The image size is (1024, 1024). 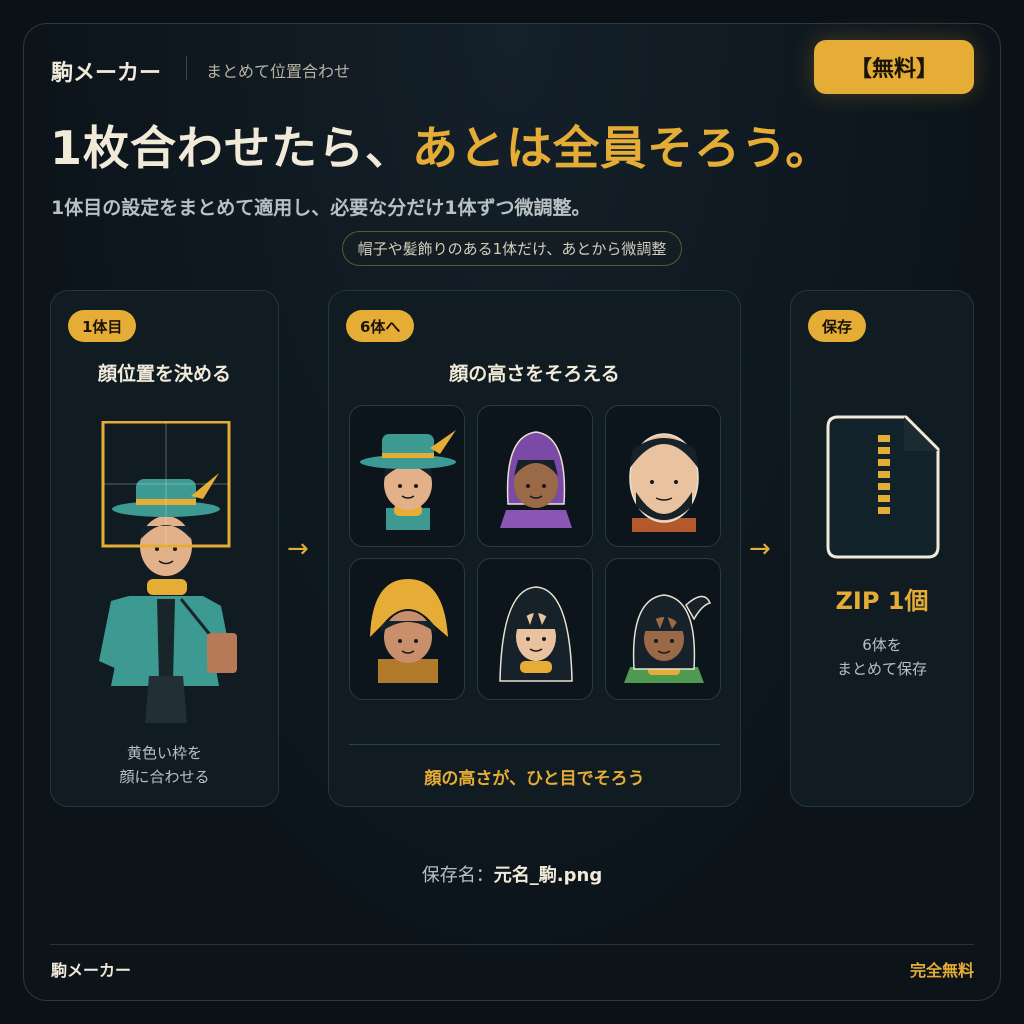 I want to click on step3-card: 保存 ZIP 1個 6体を まとめて保存, so click(x=882, y=548).